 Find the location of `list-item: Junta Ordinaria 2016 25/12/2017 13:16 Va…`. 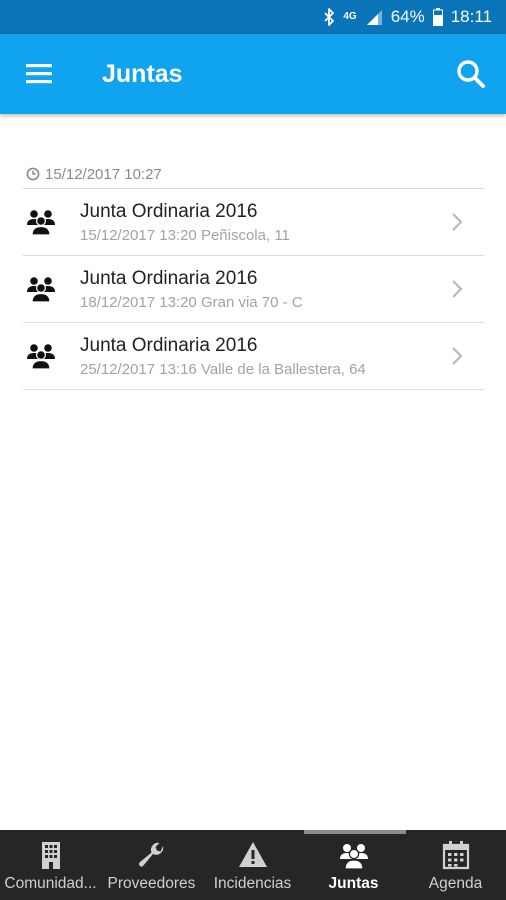

list-item: Junta Ordinaria 2016 25/12/2017 13:16 Va… is located at coordinates (253, 356).